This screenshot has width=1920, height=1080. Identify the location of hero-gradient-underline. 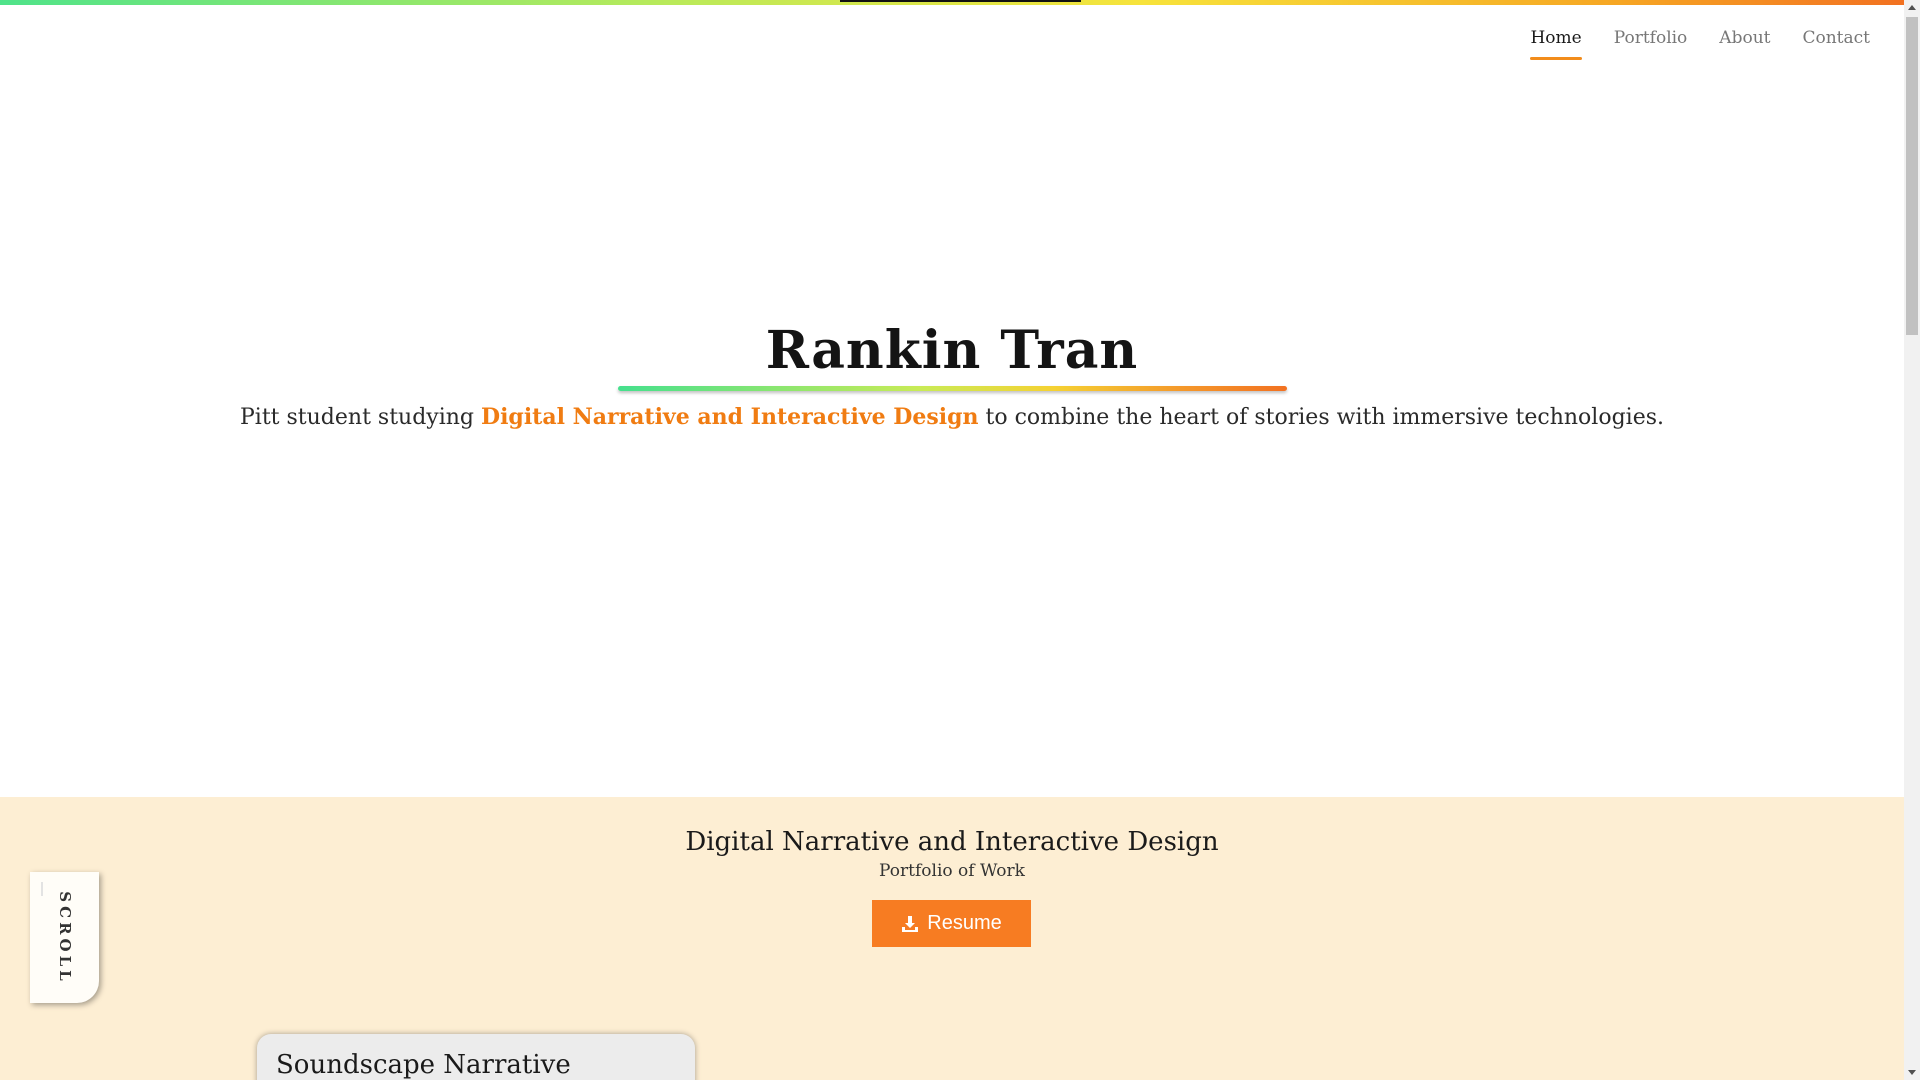
(952, 388).